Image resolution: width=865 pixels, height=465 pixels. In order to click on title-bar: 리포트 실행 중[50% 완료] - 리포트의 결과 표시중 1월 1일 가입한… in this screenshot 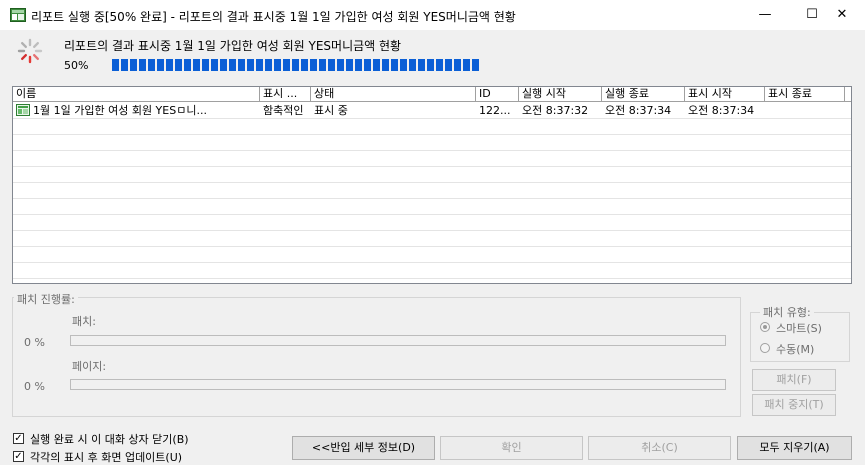, I will do `click(432, 15)`.